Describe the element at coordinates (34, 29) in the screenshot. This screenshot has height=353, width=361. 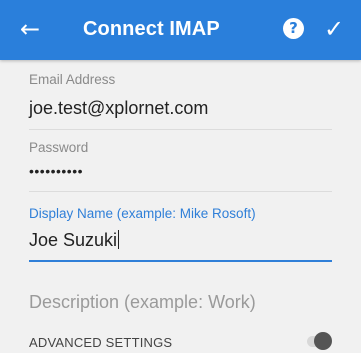
I see `back-arrow-icon: ←` at that location.